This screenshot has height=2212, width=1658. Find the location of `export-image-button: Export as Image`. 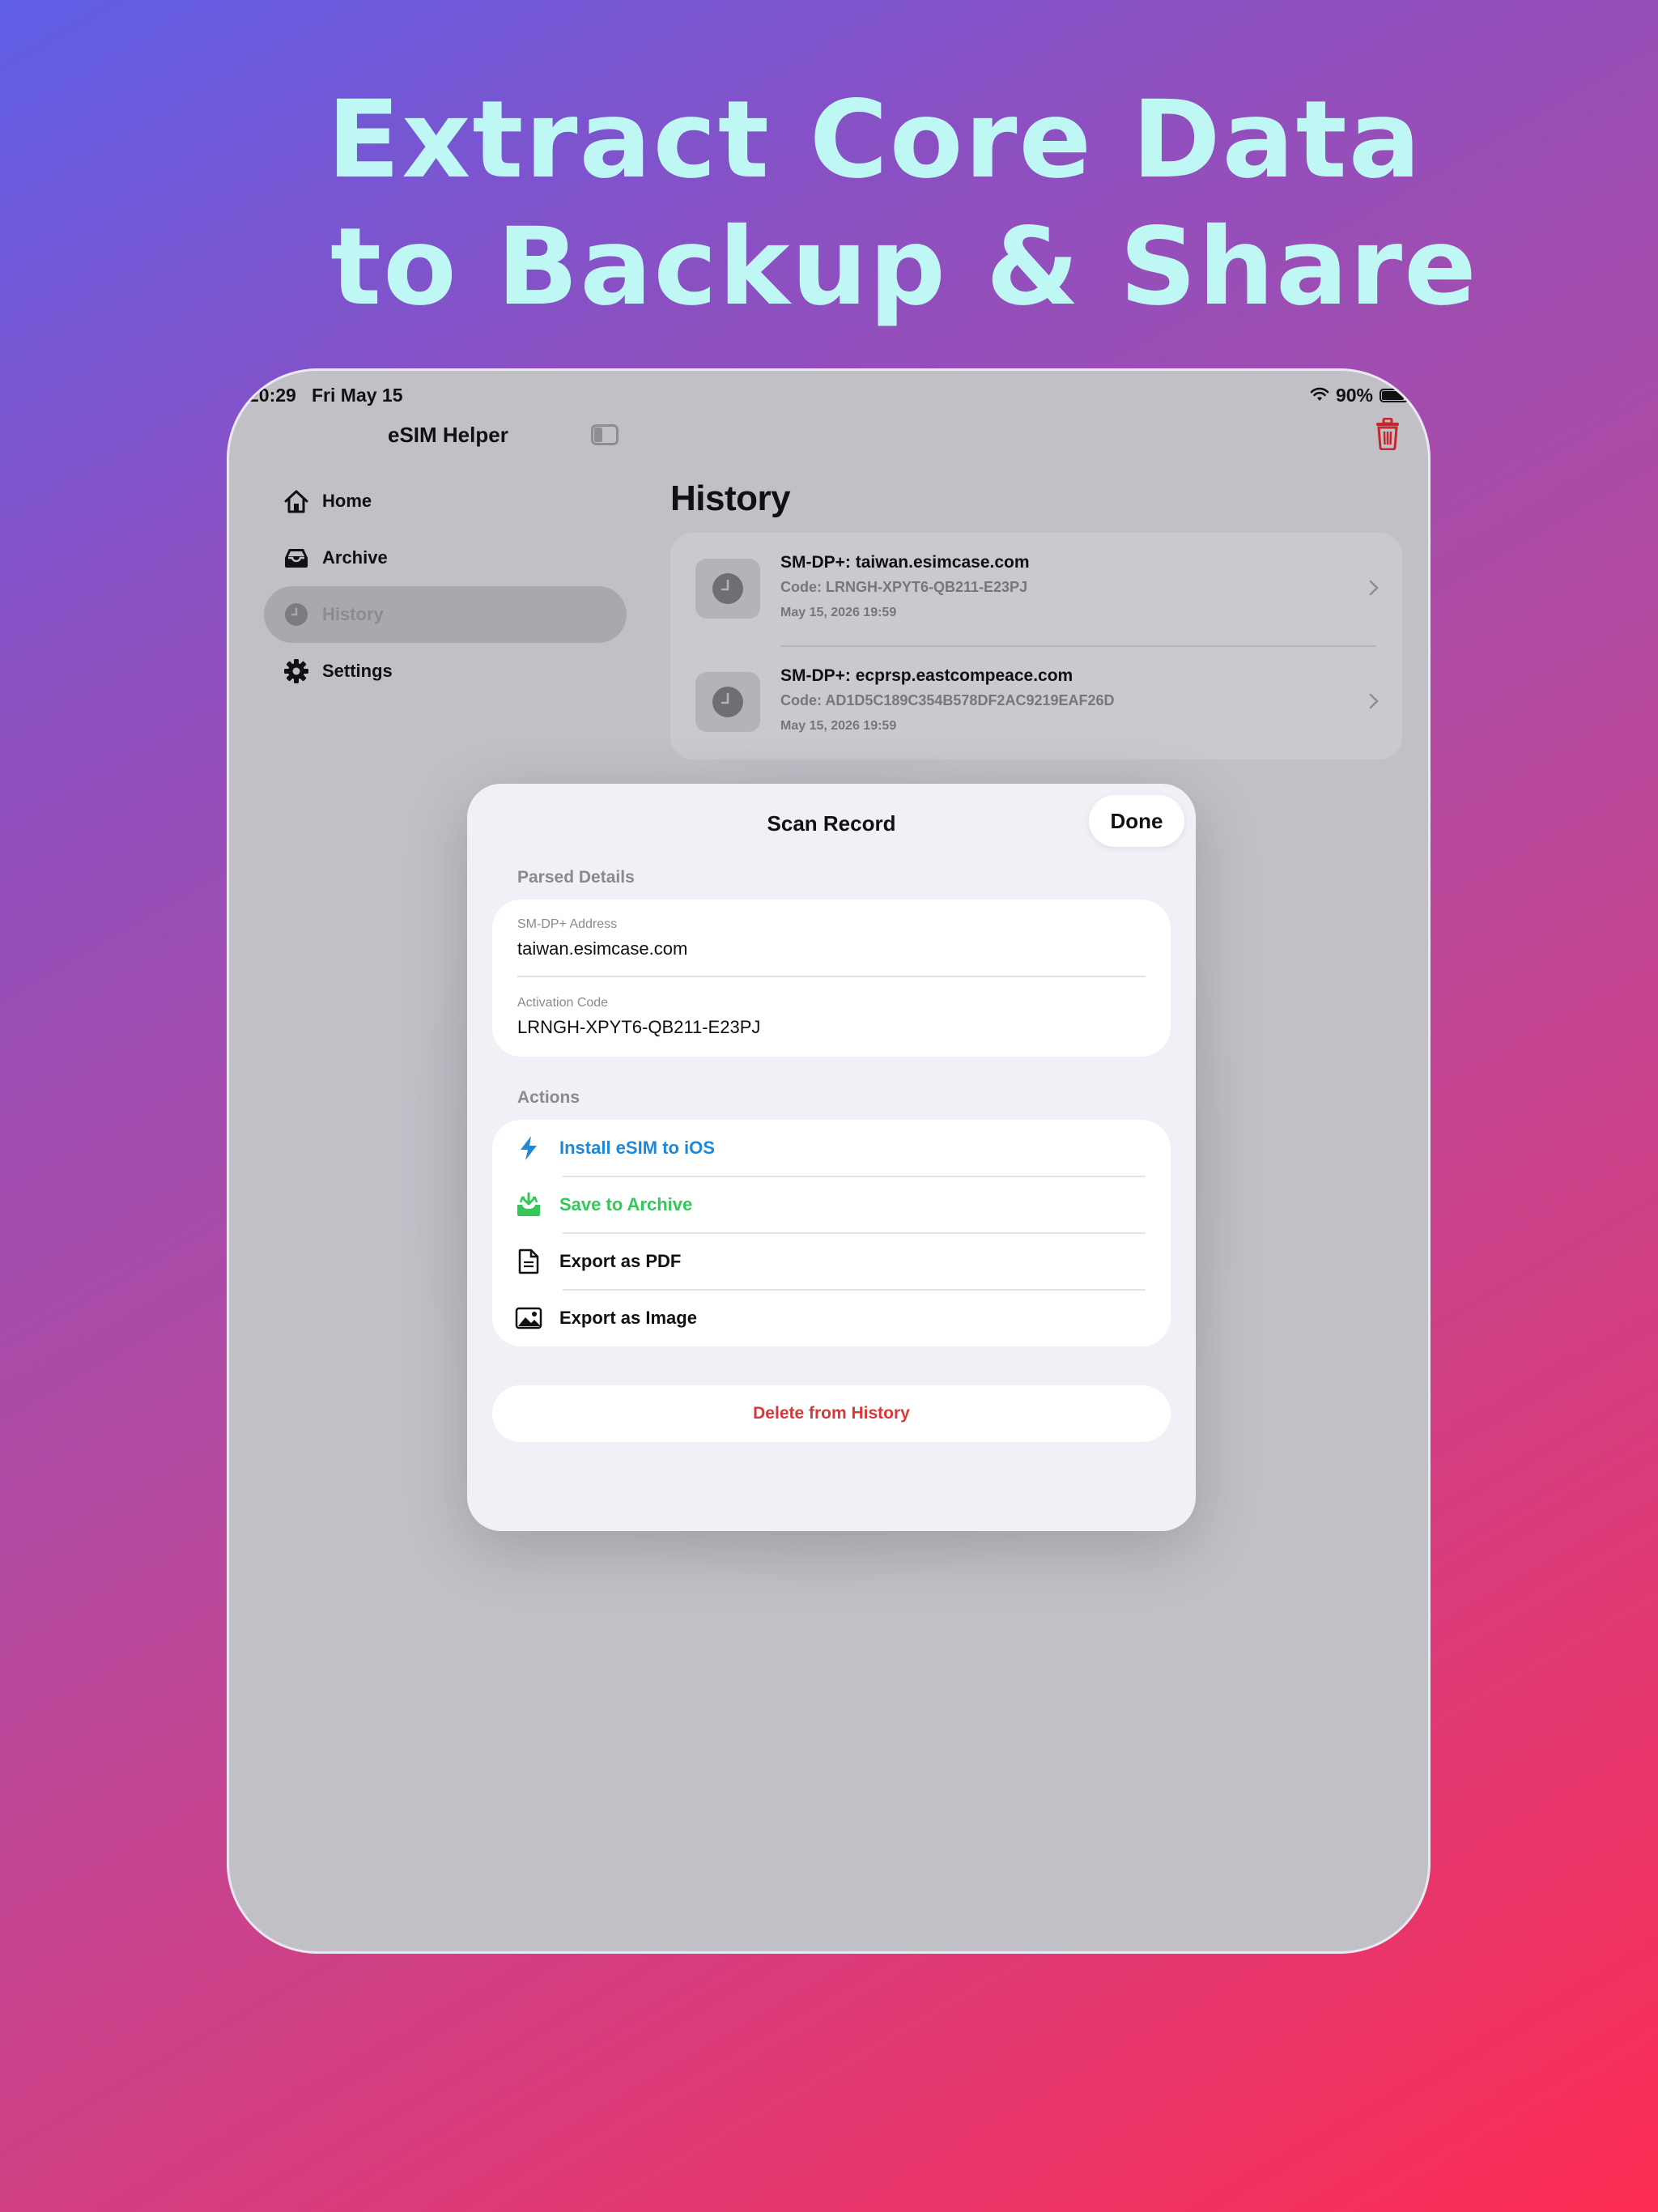

export-image-button: Export as Image is located at coordinates (831, 1318).